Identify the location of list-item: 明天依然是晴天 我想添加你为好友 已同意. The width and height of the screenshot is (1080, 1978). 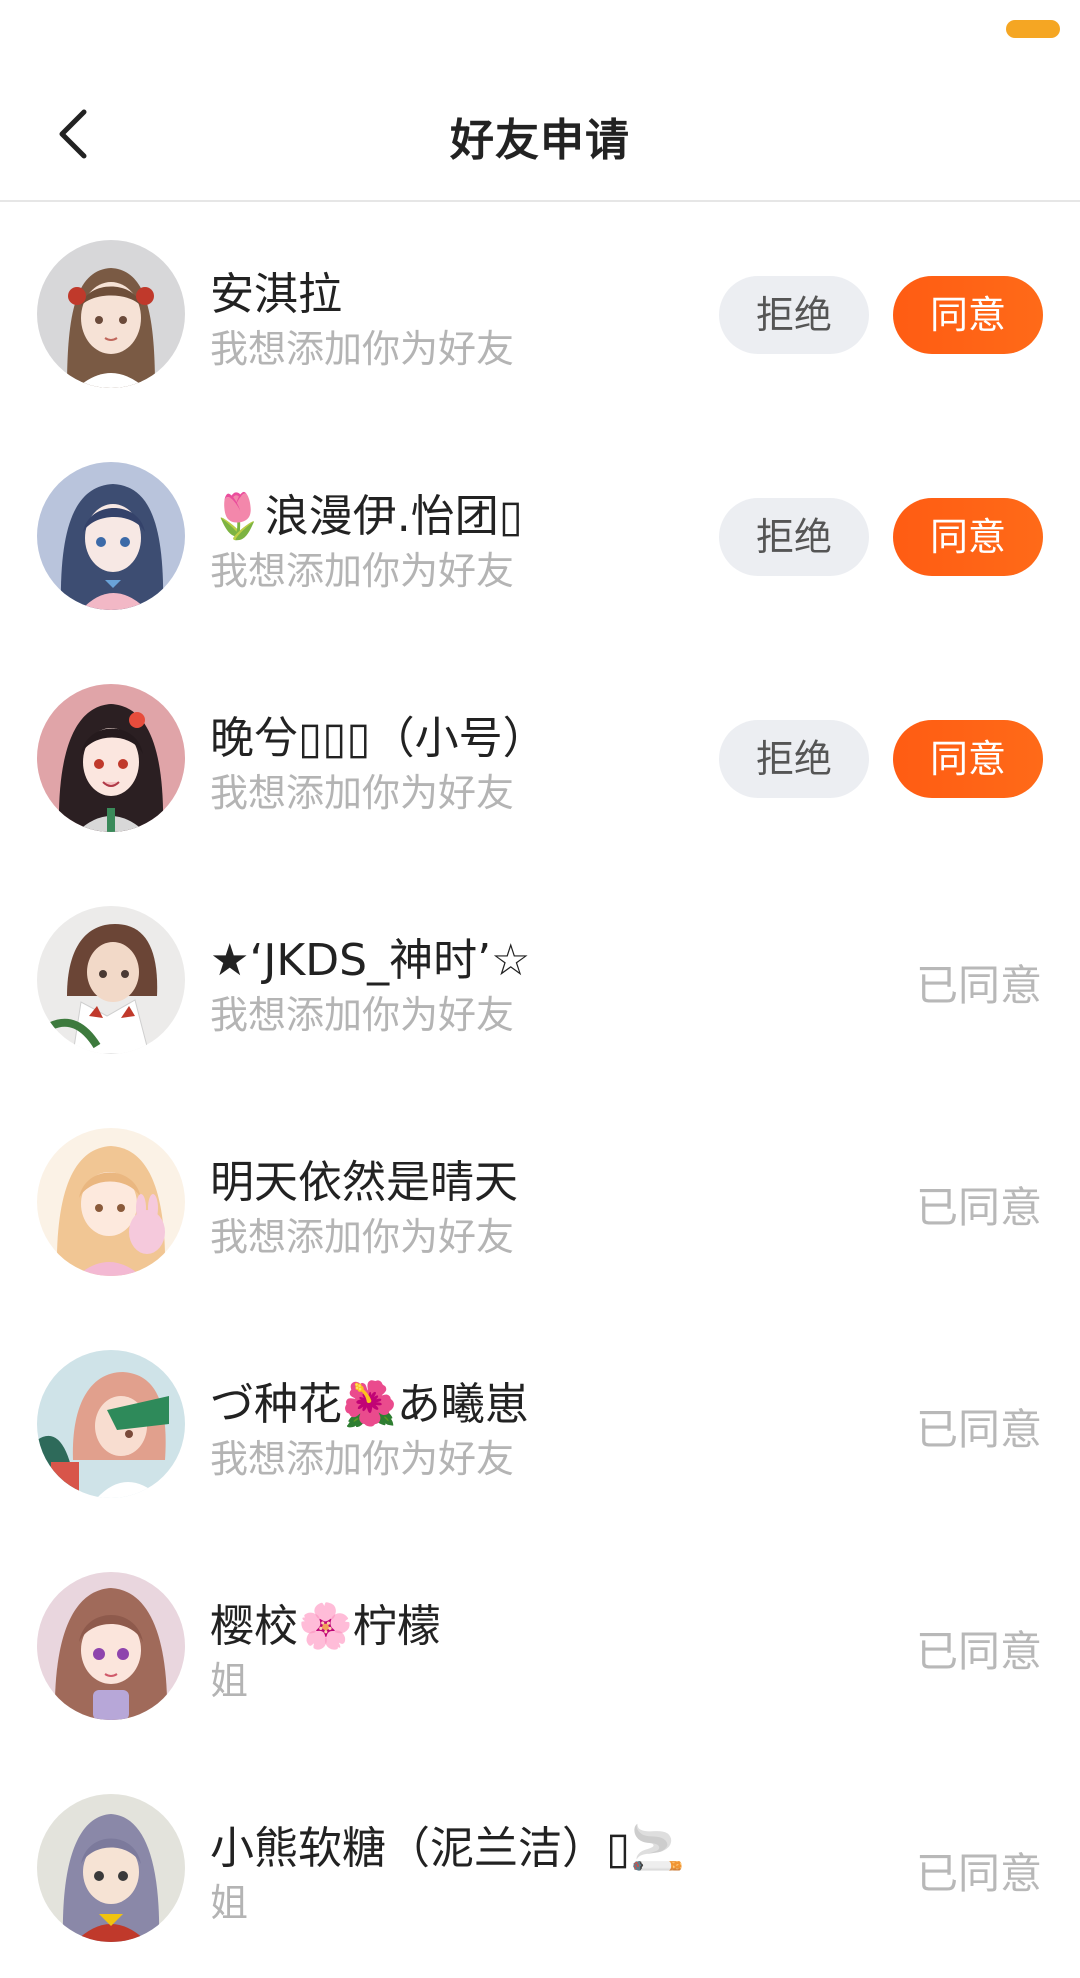
(540, 1201).